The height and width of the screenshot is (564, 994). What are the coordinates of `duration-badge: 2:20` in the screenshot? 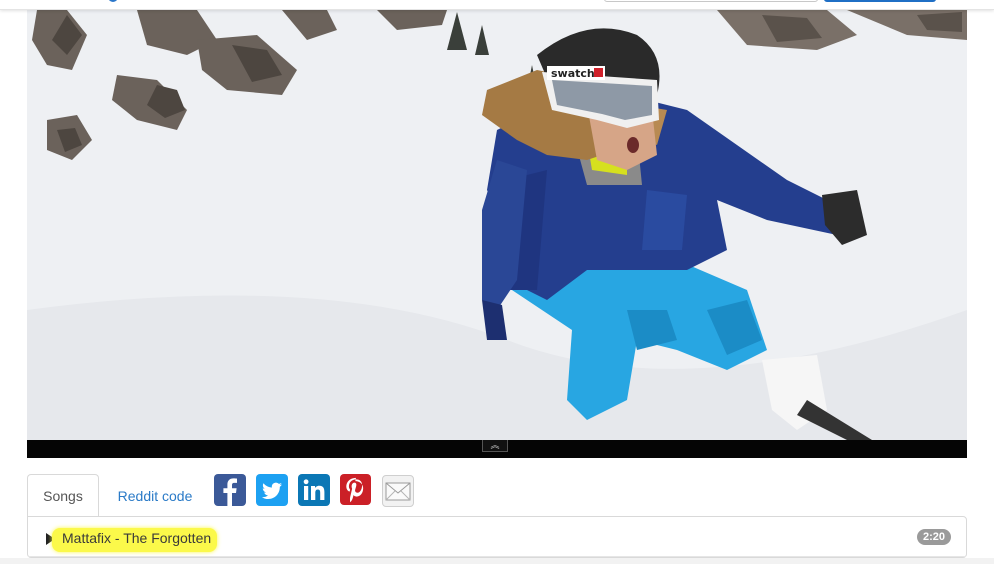 It's located at (933, 537).